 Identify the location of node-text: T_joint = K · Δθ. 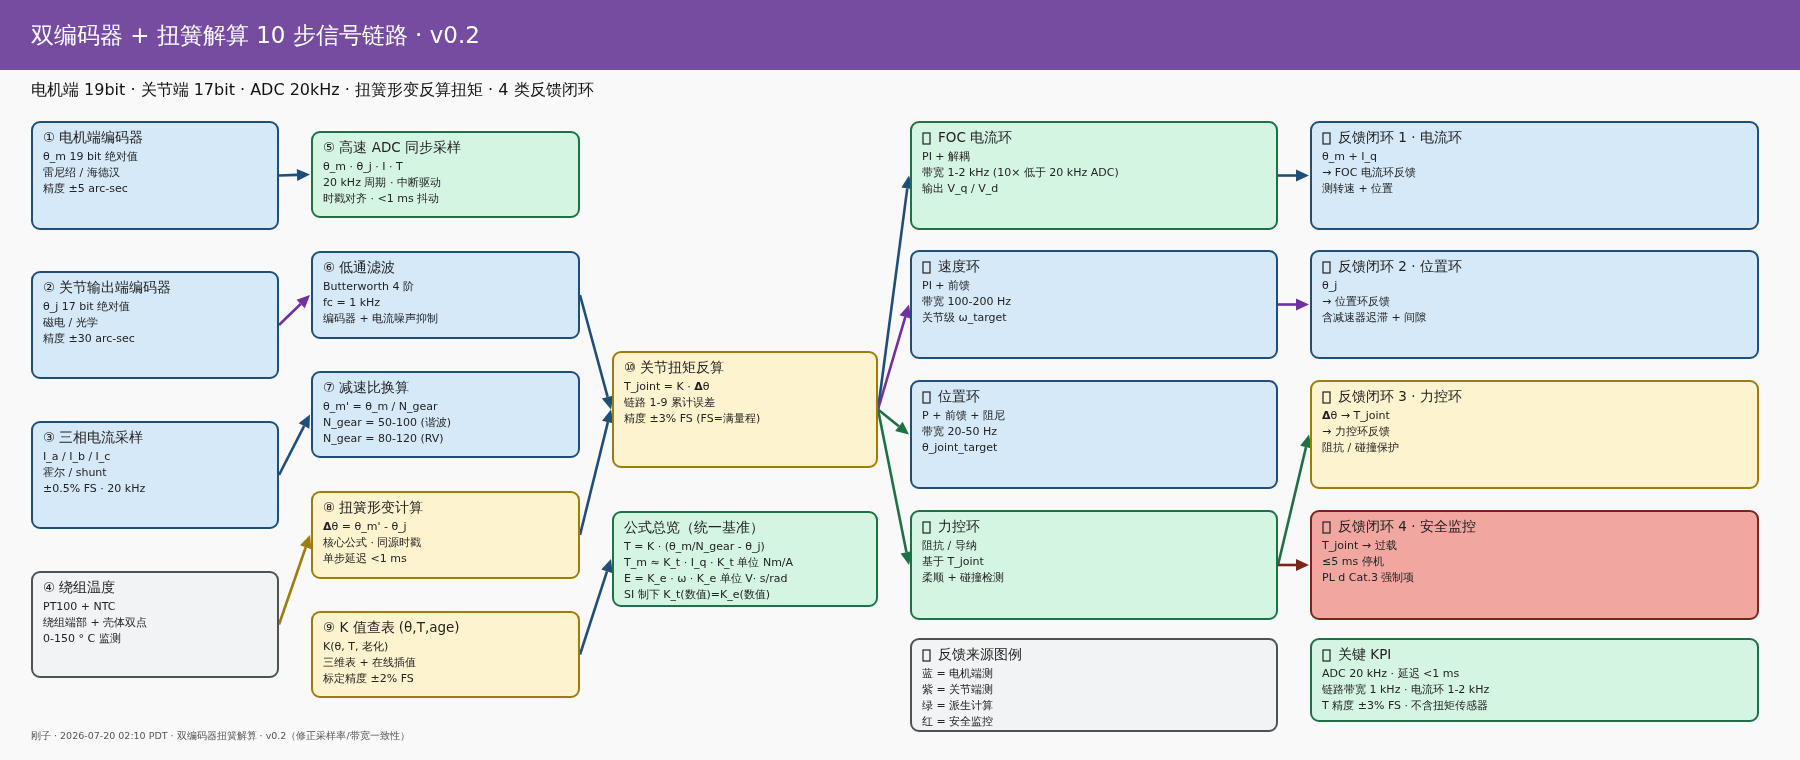
(667, 387).